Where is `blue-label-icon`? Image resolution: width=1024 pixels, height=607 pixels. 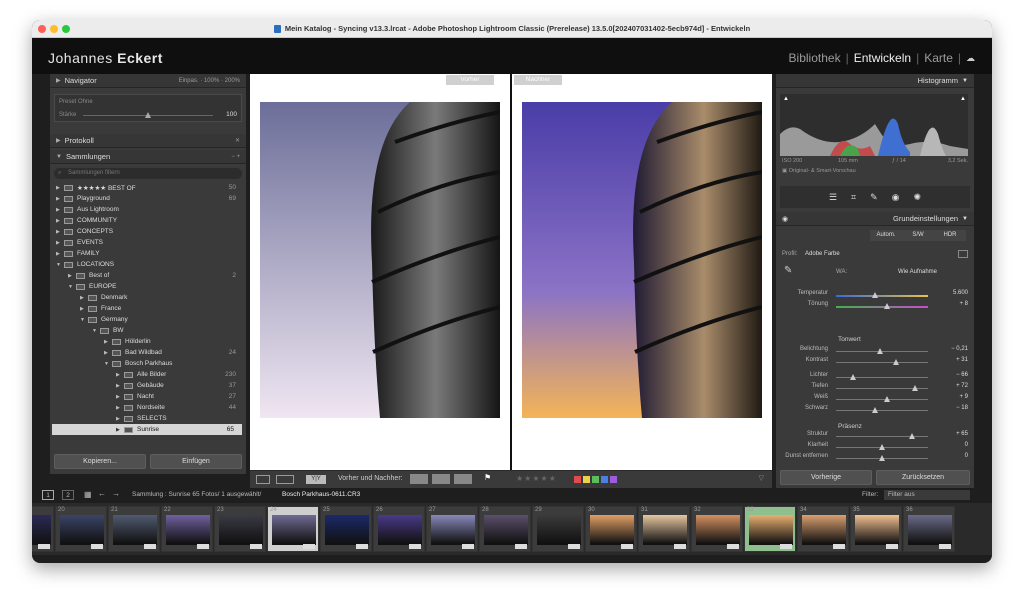 blue-label-icon is located at coordinates (604, 479).